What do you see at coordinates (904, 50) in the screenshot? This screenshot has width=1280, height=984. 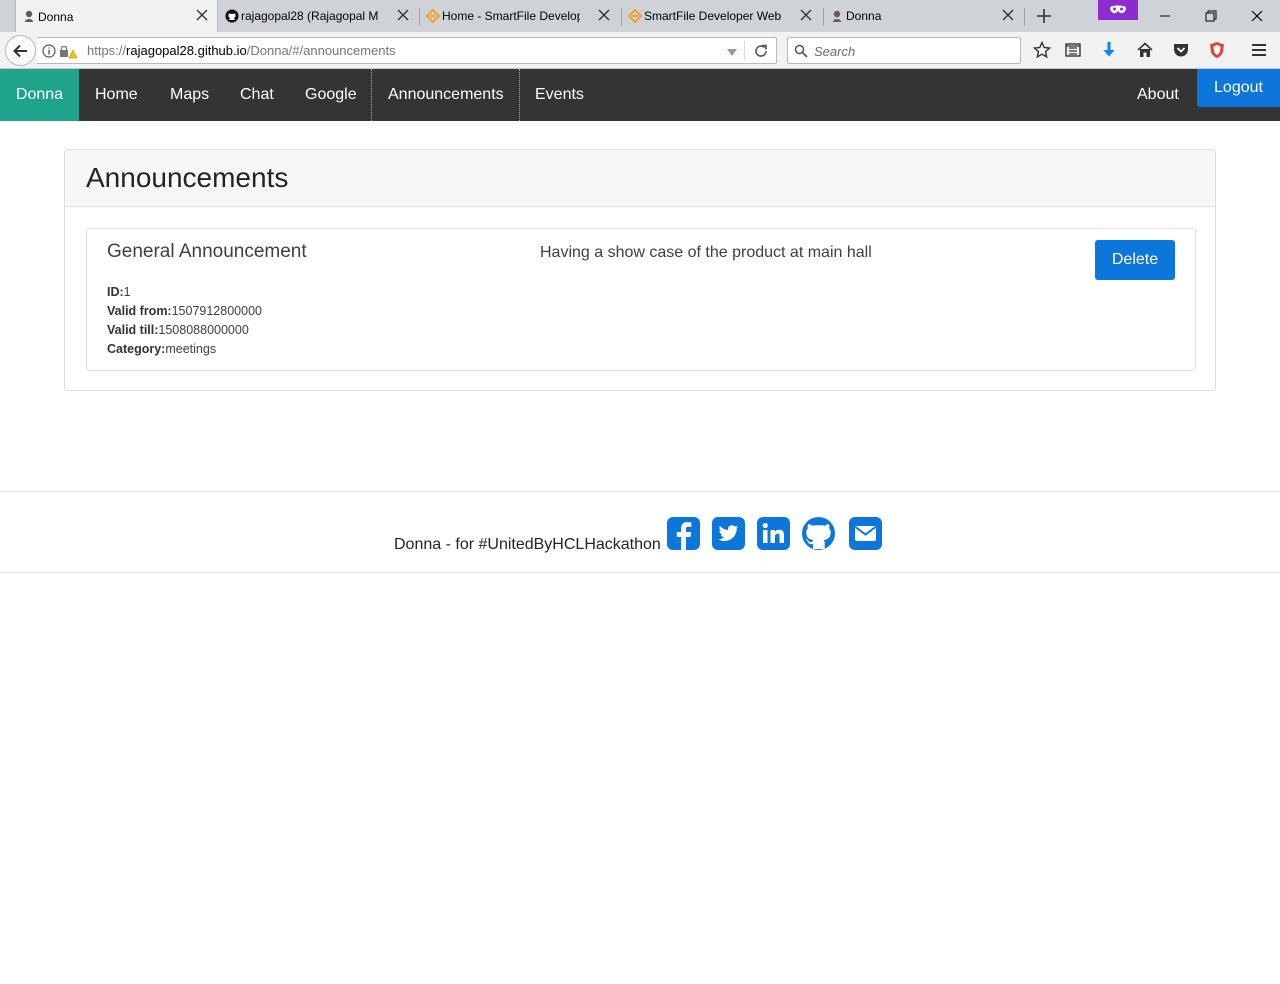 I see `search-bar: Search` at bounding box center [904, 50].